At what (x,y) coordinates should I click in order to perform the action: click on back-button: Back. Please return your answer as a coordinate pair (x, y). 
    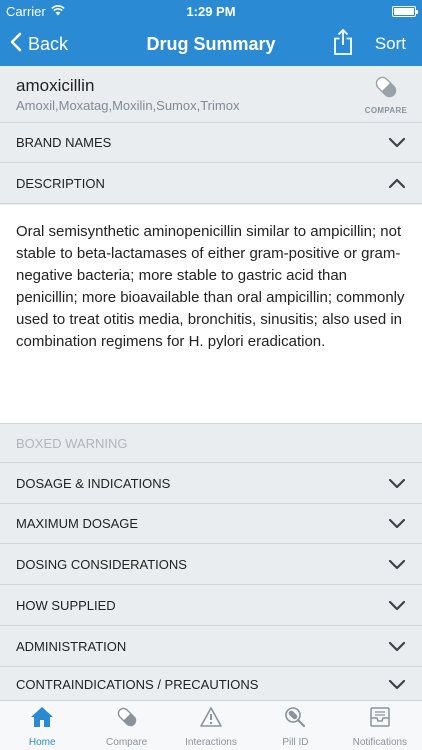
    Looking at the image, I should click on (60, 44).